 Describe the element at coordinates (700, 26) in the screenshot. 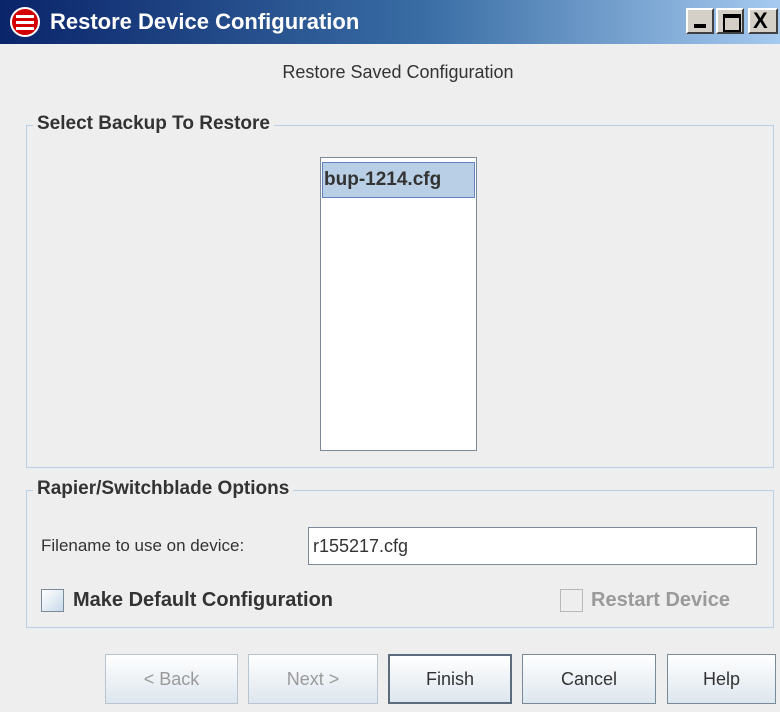

I see `minimize-icon` at that location.